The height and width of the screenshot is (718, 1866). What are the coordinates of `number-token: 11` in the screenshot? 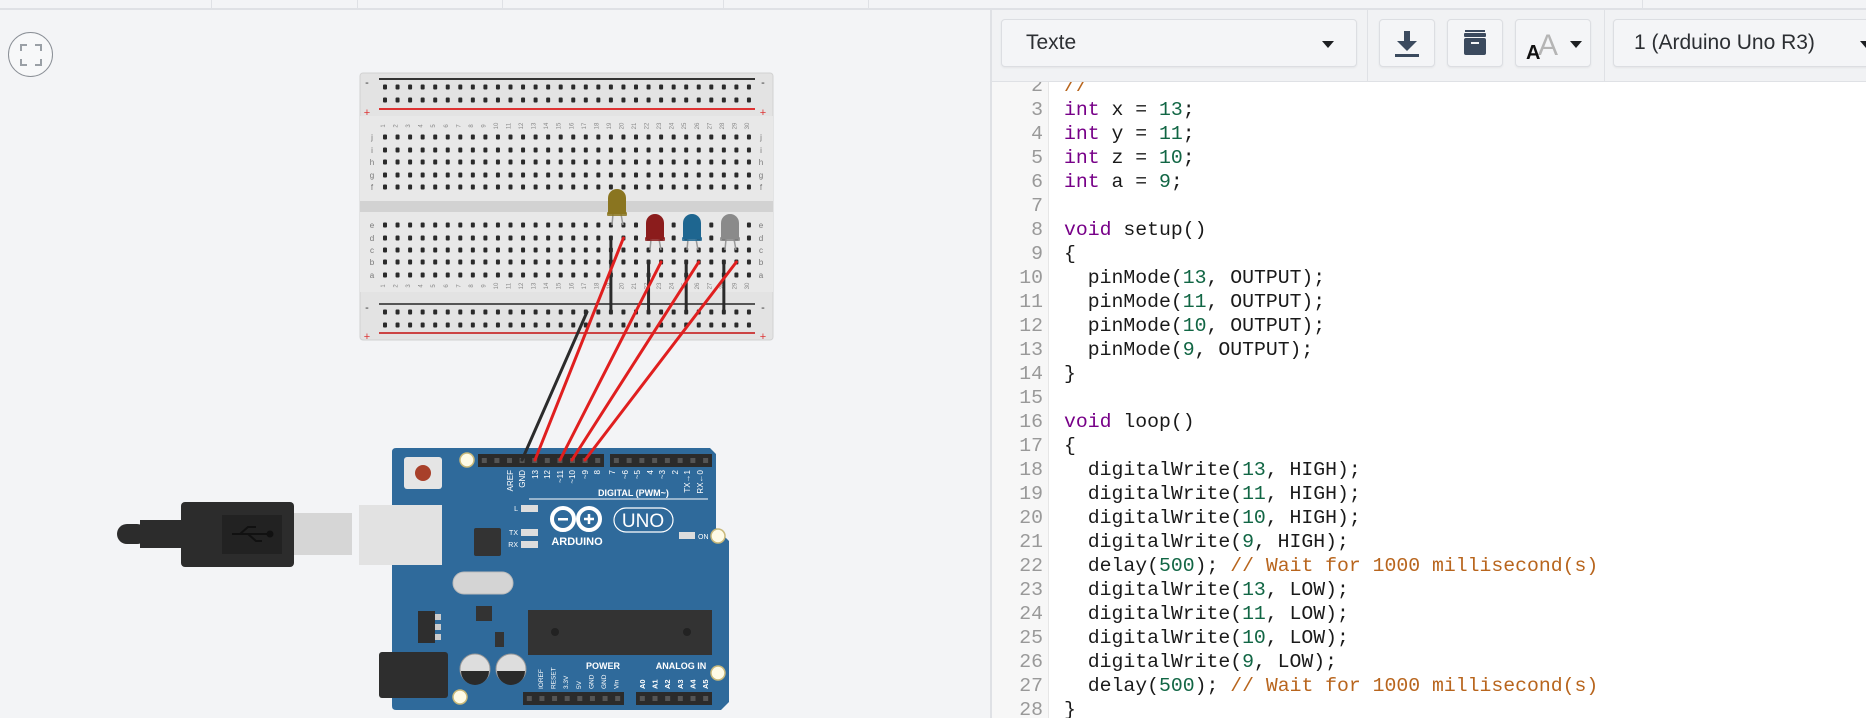 It's located at (1254, 494).